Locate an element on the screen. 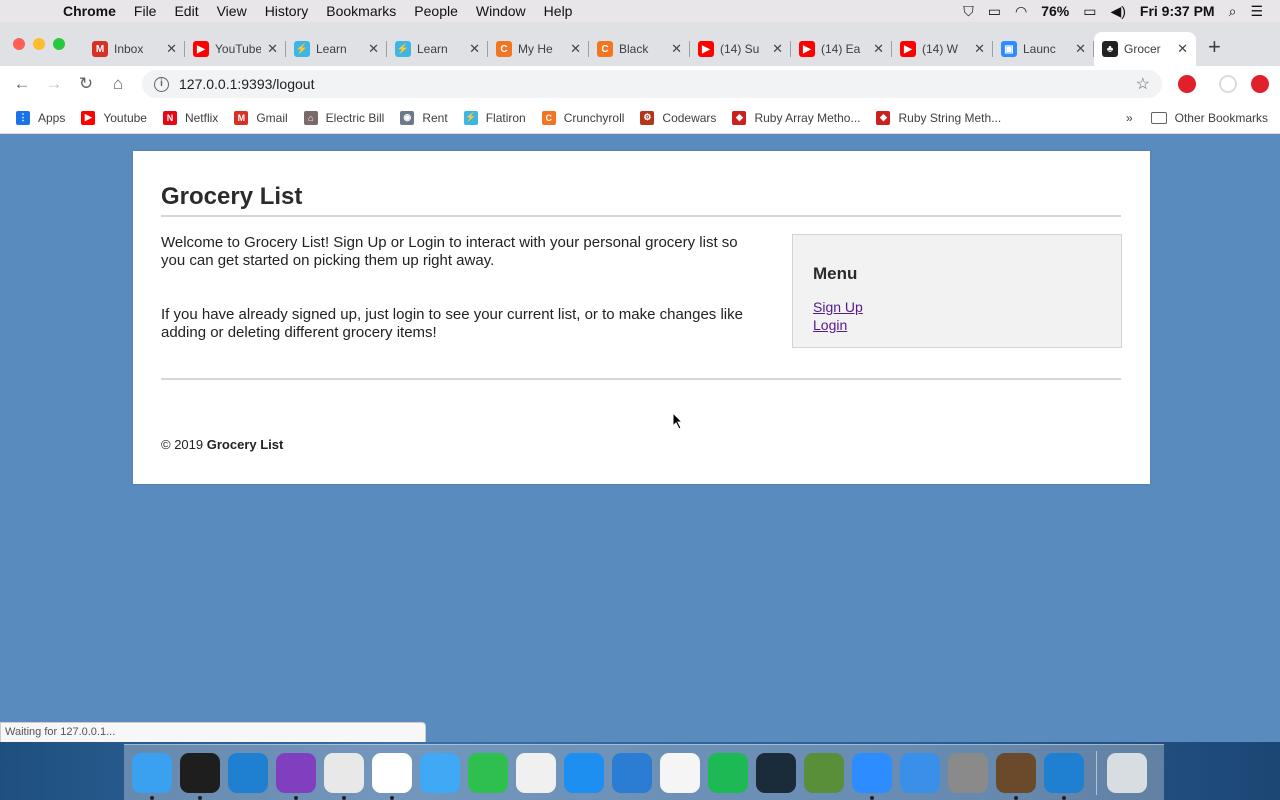 This screenshot has height=800, width=1280. browser-tab: ▶ (14) W ✕ is located at coordinates (942, 49).